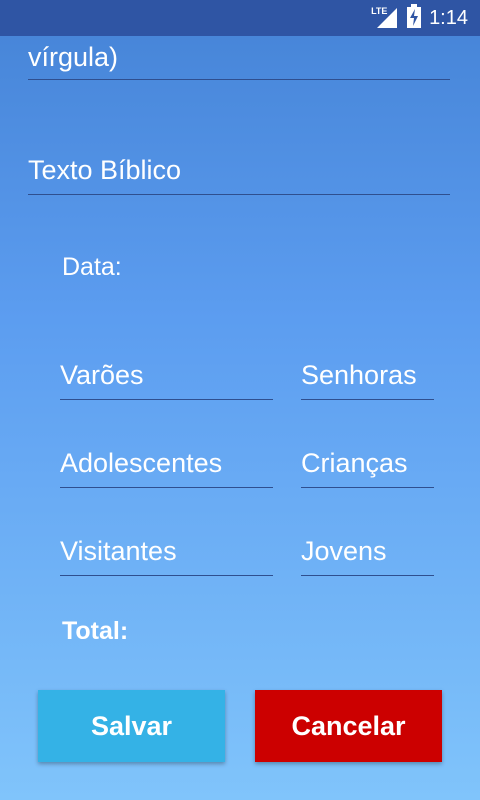 Image resolution: width=480 pixels, height=800 pixels. What do you see at coordinates (239, 157) in the screenshot?
I see `bible-text-input: Texto Bíblico` at bounding box center [239, 157].